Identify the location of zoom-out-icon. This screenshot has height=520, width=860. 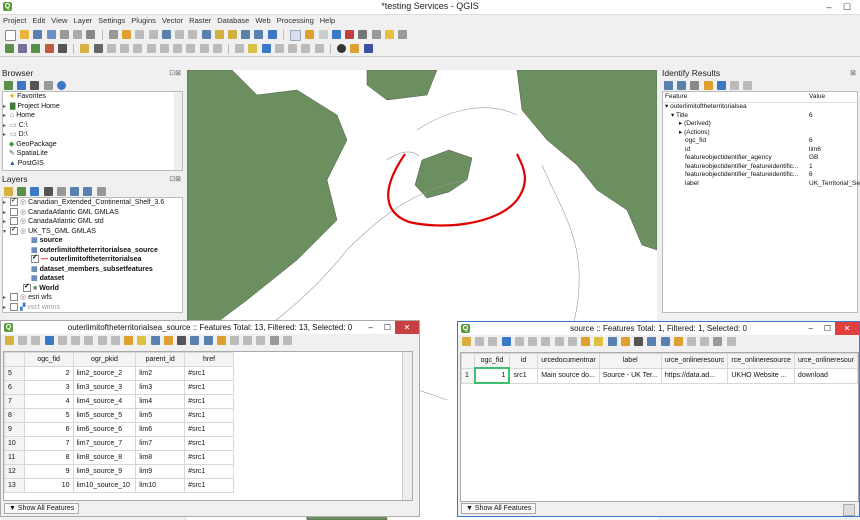
(153, 34).